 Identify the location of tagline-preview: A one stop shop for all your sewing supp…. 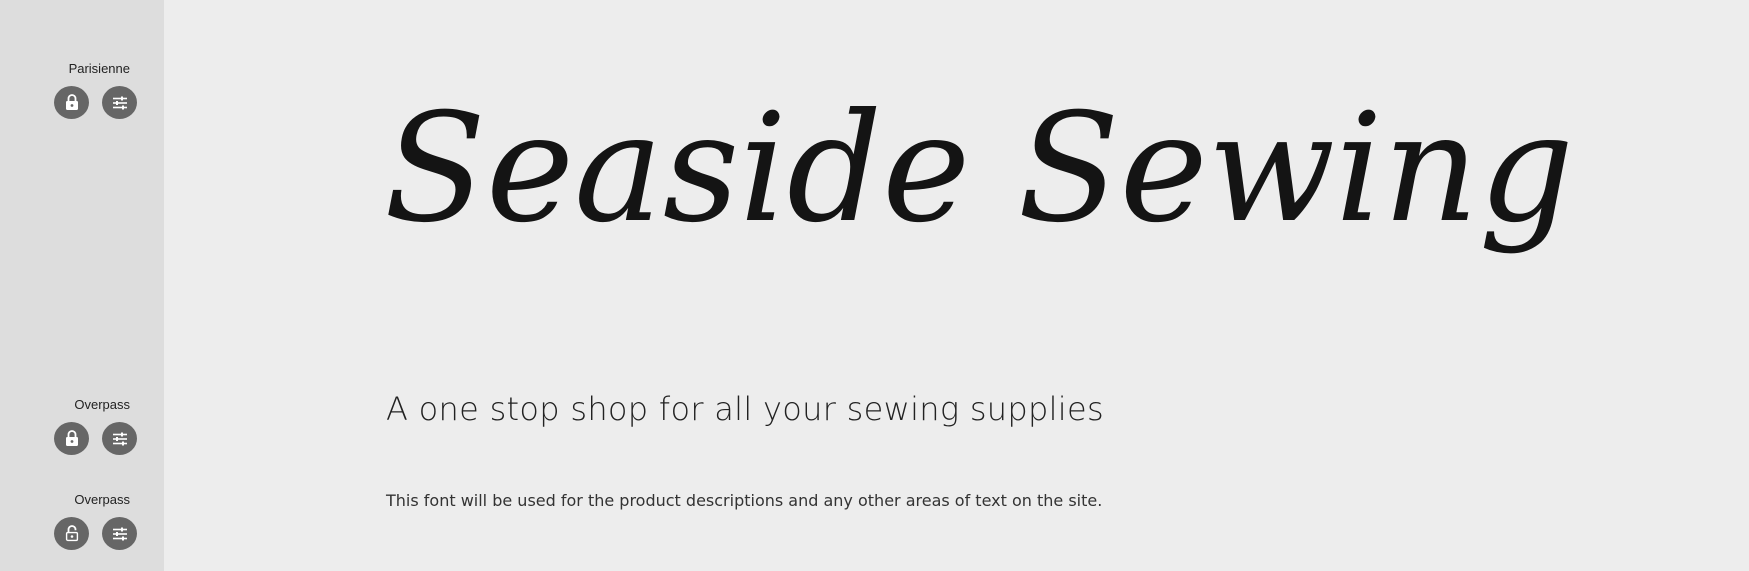
(745, 409).